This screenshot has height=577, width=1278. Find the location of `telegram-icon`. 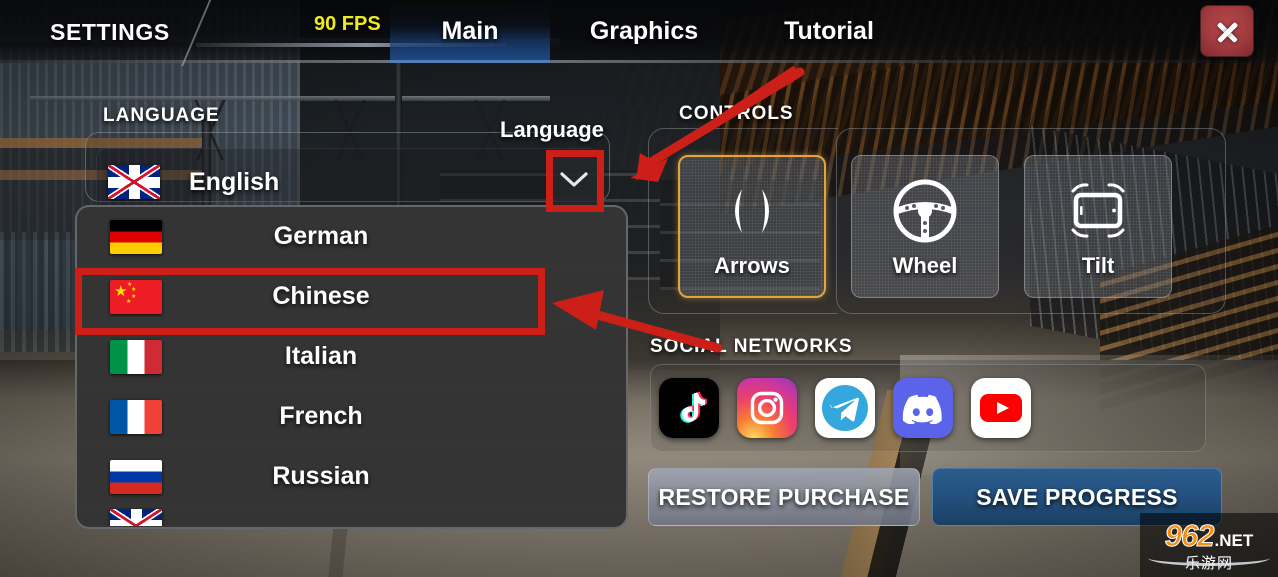

telegram-icon is located at coordinates (845, 408).